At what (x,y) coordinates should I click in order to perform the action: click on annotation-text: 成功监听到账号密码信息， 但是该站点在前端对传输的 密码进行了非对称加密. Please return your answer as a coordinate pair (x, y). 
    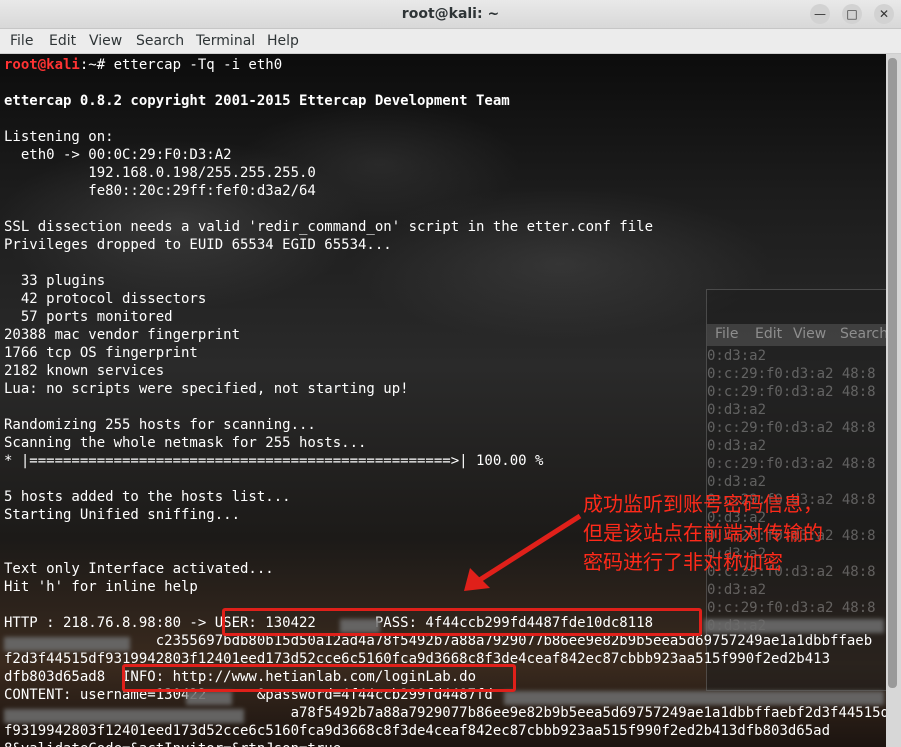
    Looking at the image, I should click on (703, 533).